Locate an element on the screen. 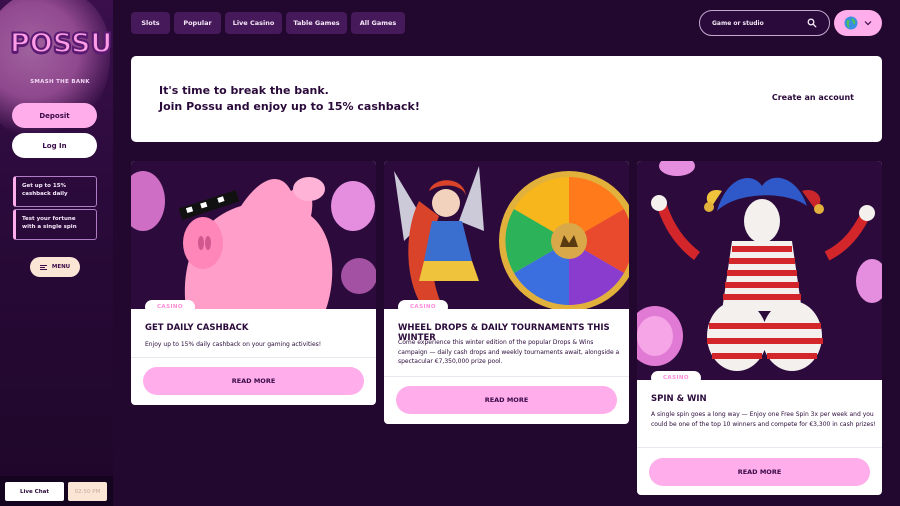 The image size is (900, 506). tab-slots: Slots is located at coordinates (150, 23).